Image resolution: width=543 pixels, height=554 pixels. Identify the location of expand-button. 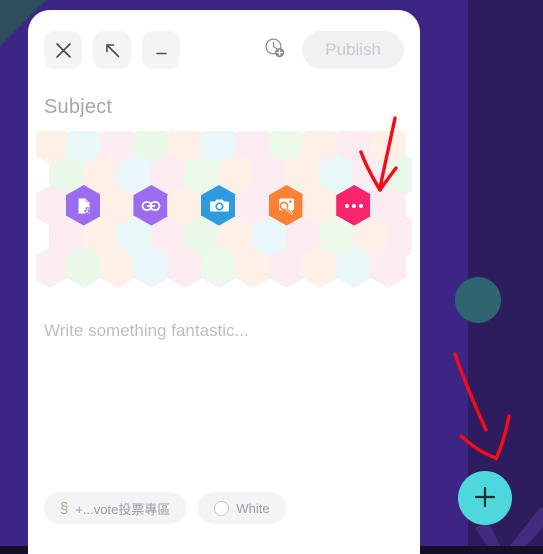
(112, 50).